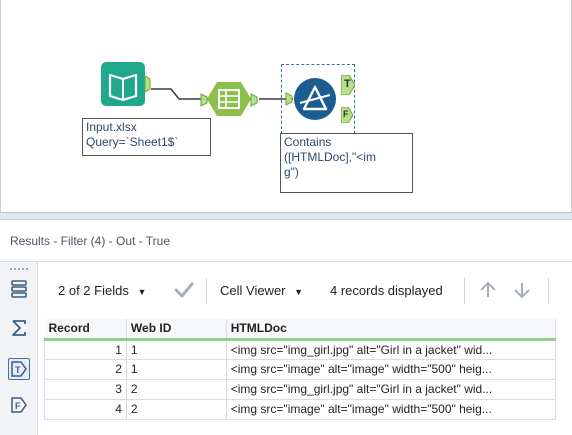 The width and height of the screenshot is (572, 435). I want to click on checkmark-icon, so click(184, 290).